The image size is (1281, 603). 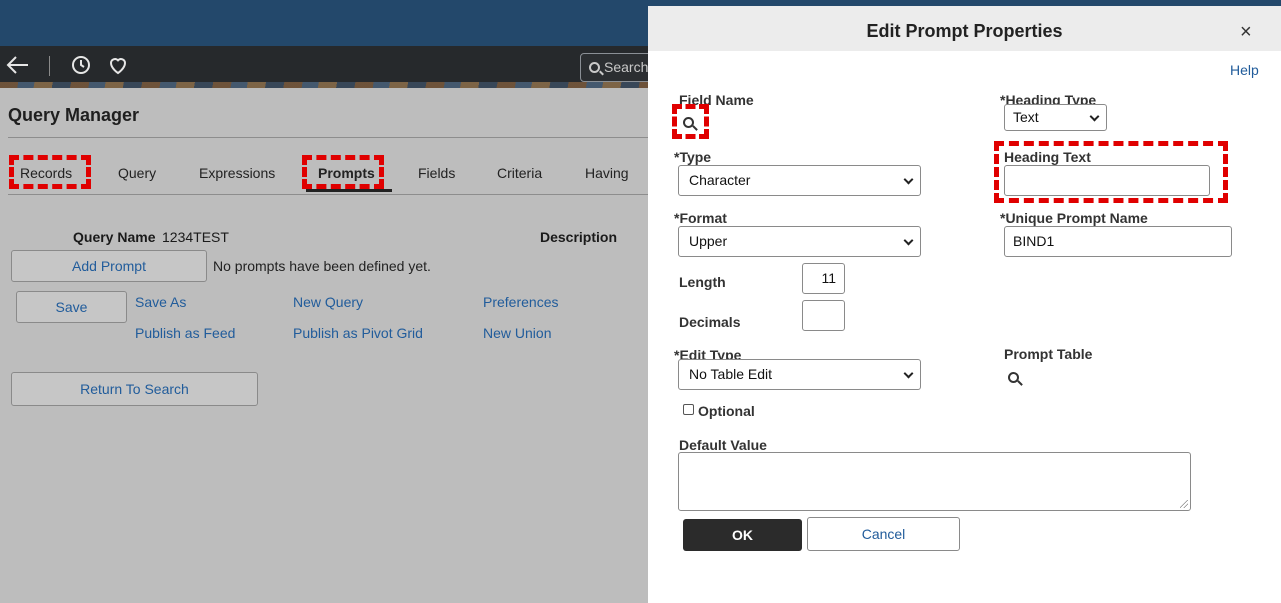 I want to click on close-icon: ×, so click(x=1246, y=32).